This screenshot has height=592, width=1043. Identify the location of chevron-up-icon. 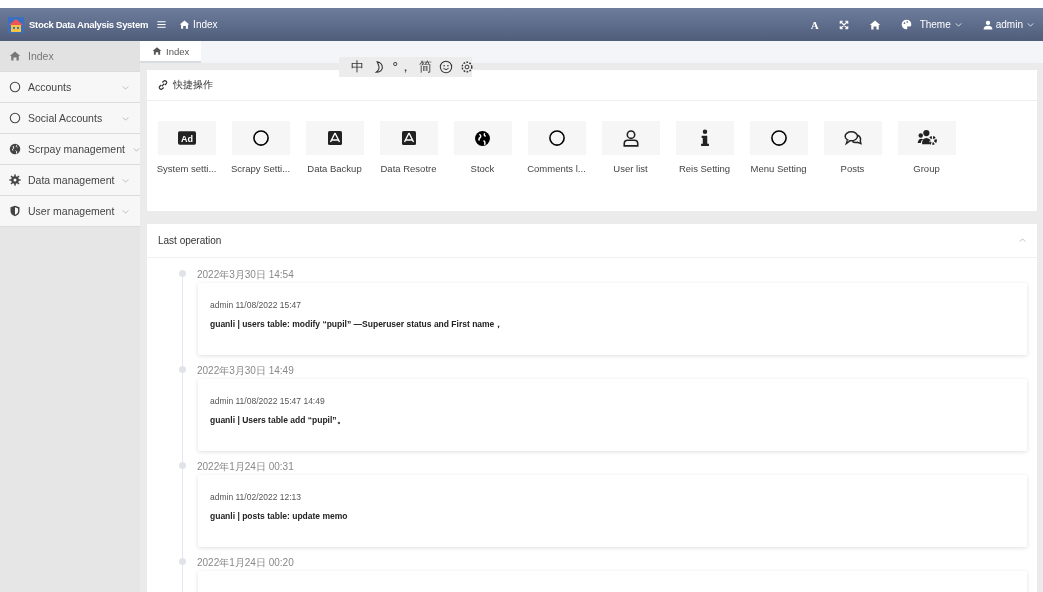
(1022, 240).